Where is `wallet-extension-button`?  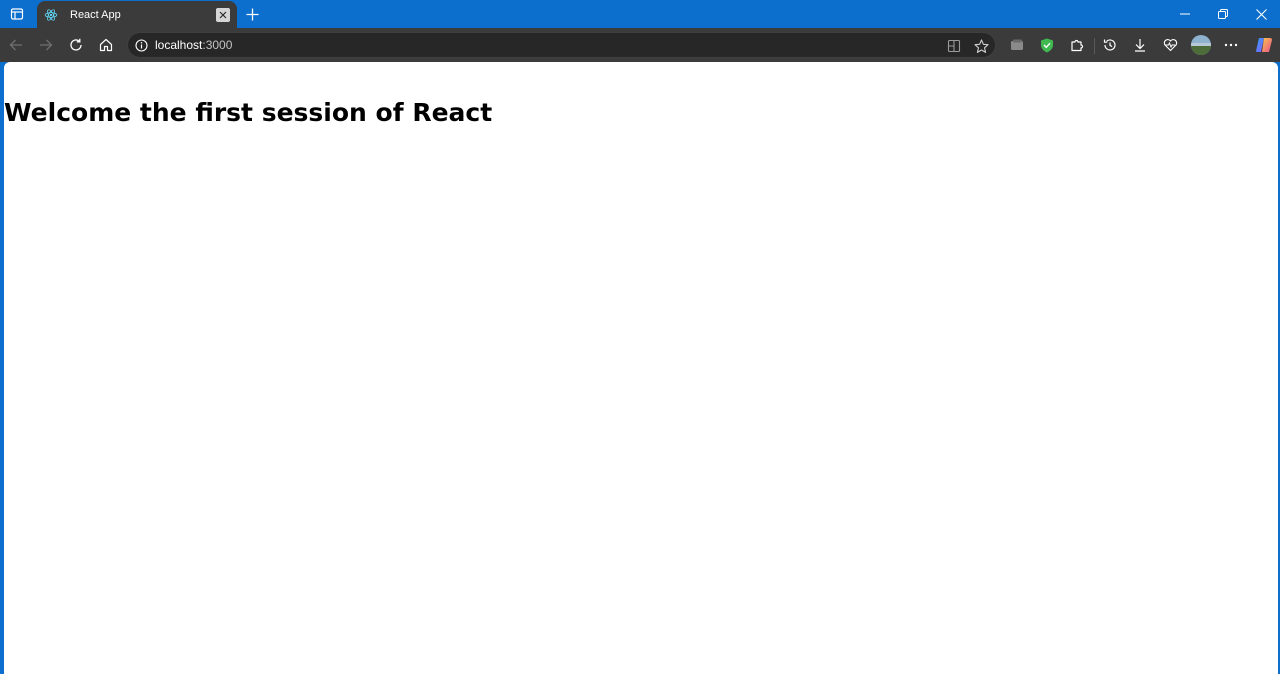 wallet-extension-button is located at coordinates (1017, 45).